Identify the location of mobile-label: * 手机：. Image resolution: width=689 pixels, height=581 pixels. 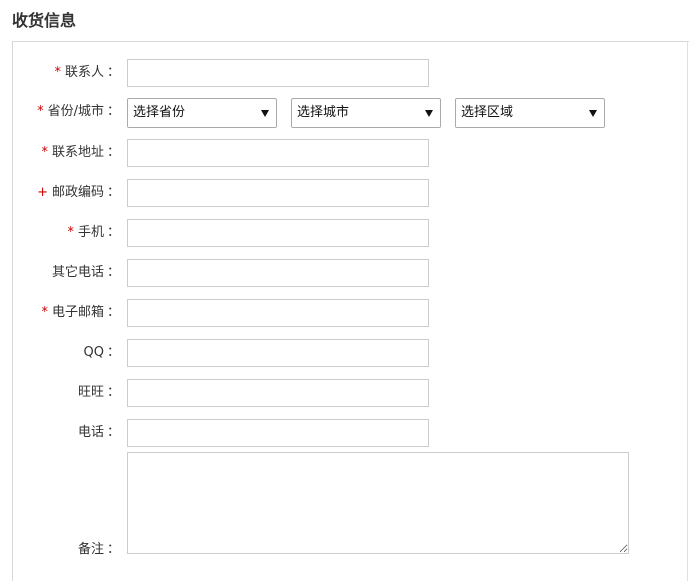
(93, 232).